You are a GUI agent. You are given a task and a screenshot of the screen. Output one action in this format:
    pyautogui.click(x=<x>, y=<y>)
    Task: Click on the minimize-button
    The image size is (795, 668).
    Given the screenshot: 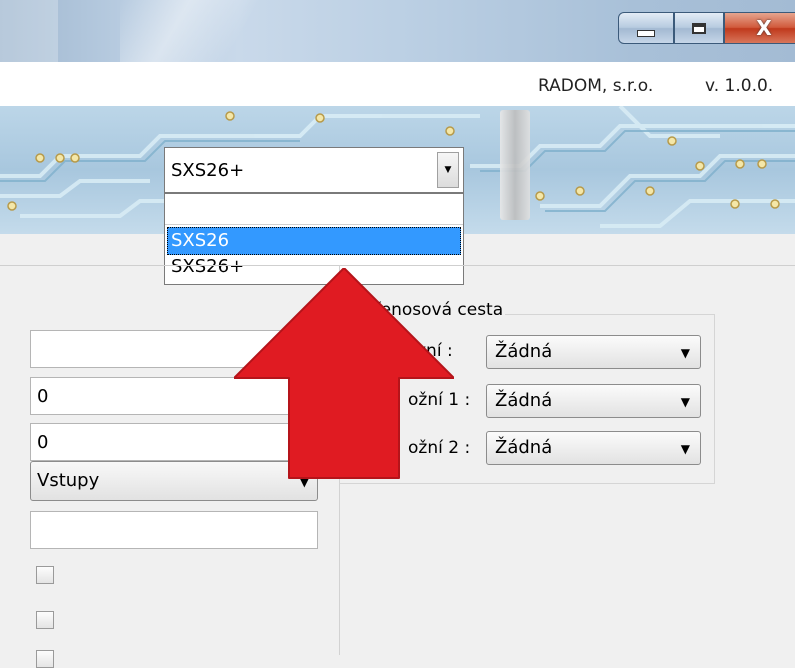 What is the action you would take?
    pyautogui.click(x=646, y=28)
    